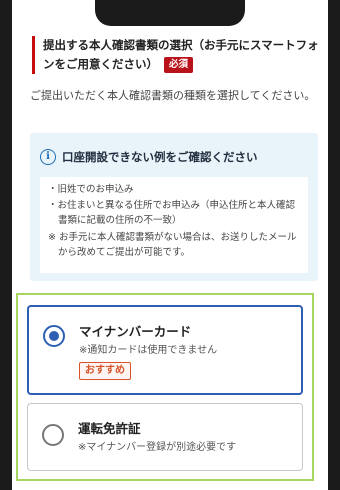 The height and width of the screenshot is (490, 340). What do you see at coordinates (177, 55) in the screenshot?
I see `section-title: 提出する本人確認書類の選択（お手元にスマートフォンをご用意ください） 必須` at bounding box center [177, 55].